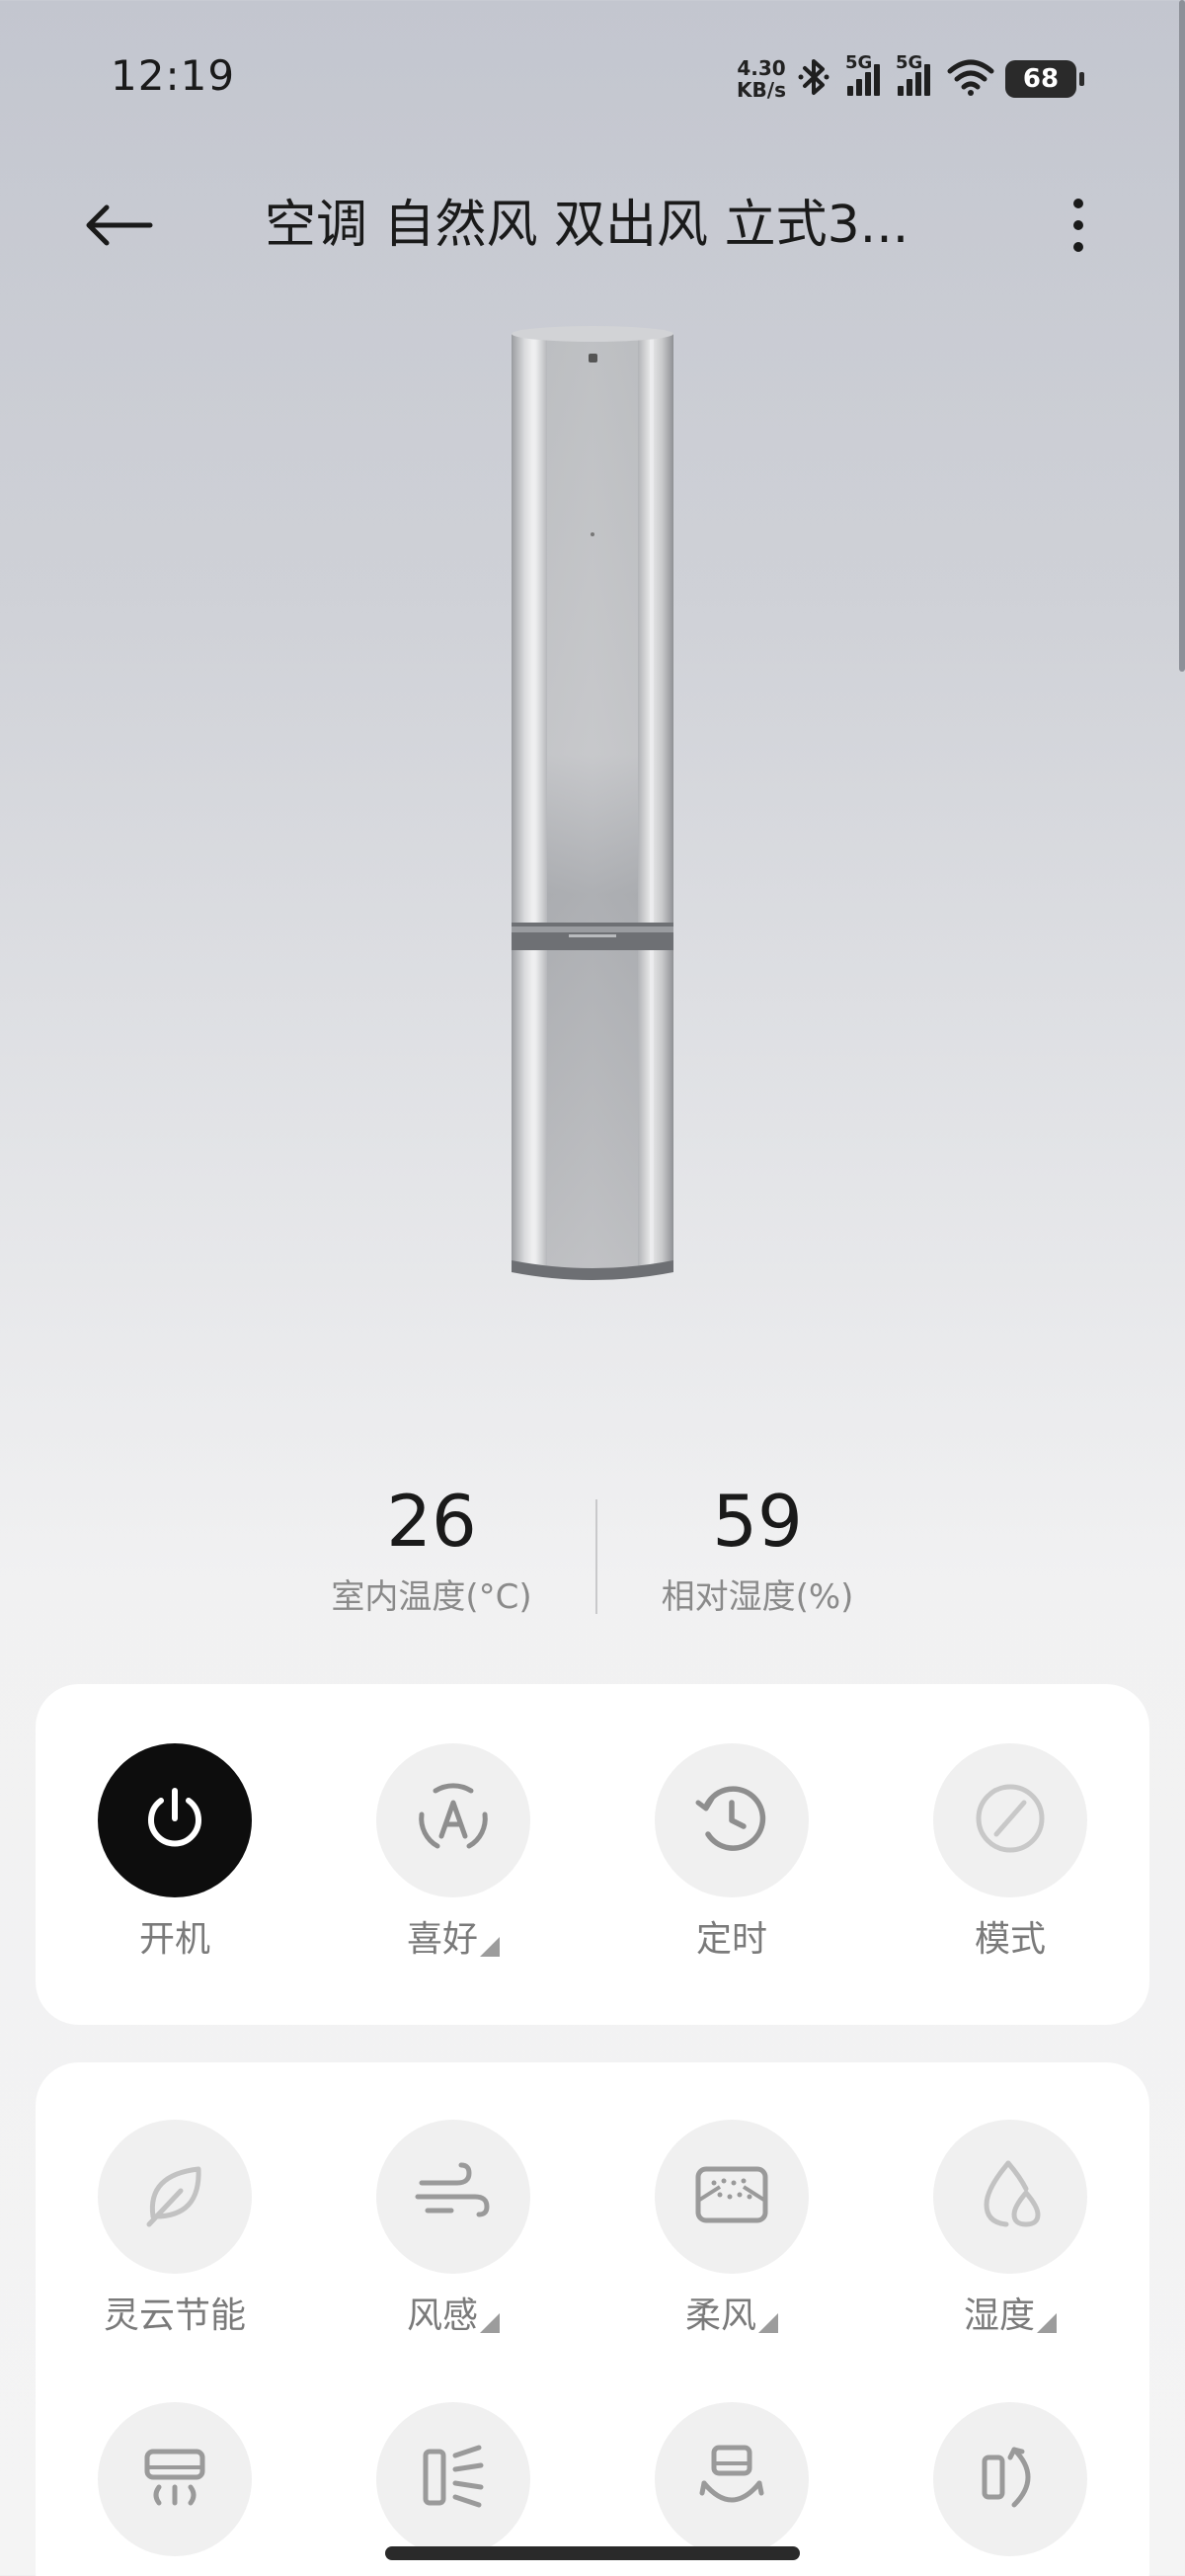 Image resolution: width=1185 pixels, height=2576 pixels. I want to click on energy-saving-button: 灵云节能, so click(175, 2229).